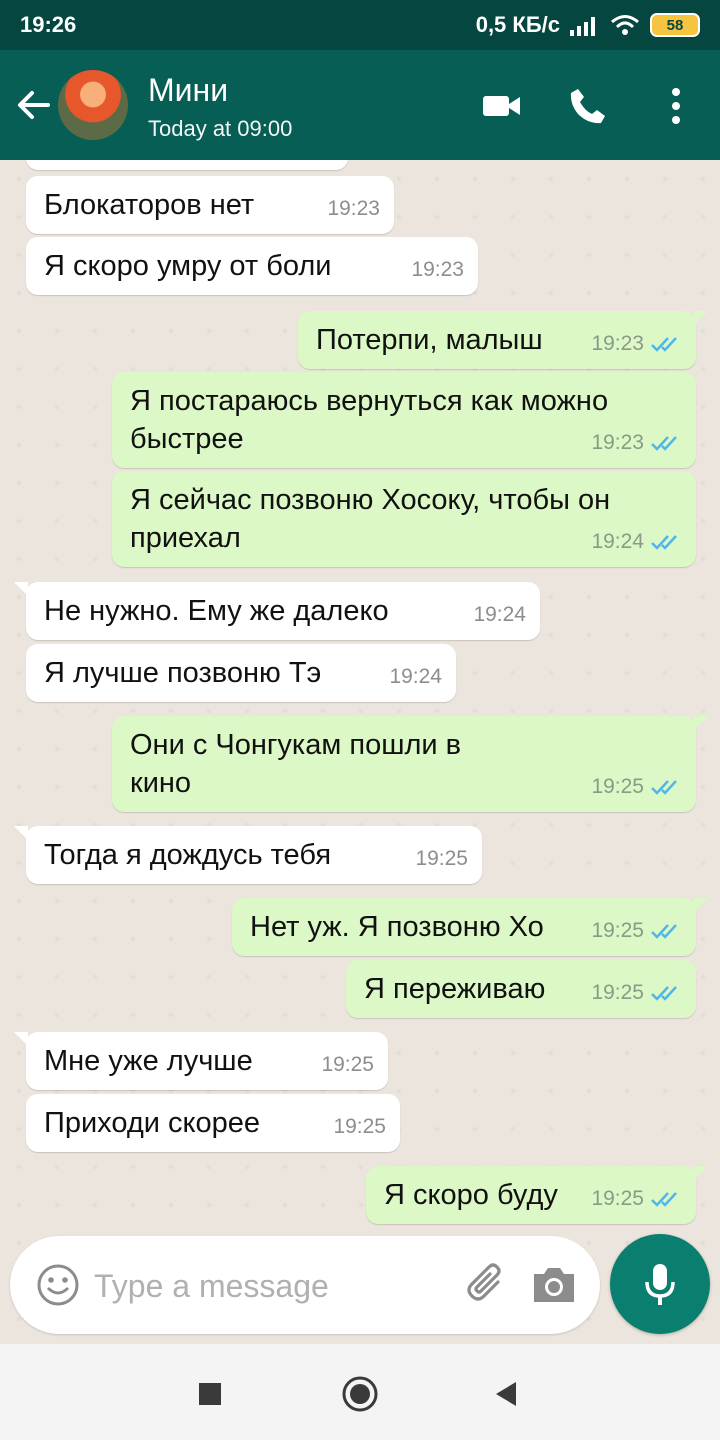 The height and width of the screenshot is (1440, 720). Describe the element at coordinates (360, 25) in the screenshot. I see `status-bar: 19:26 0,5 КБ/с 58` at that location.